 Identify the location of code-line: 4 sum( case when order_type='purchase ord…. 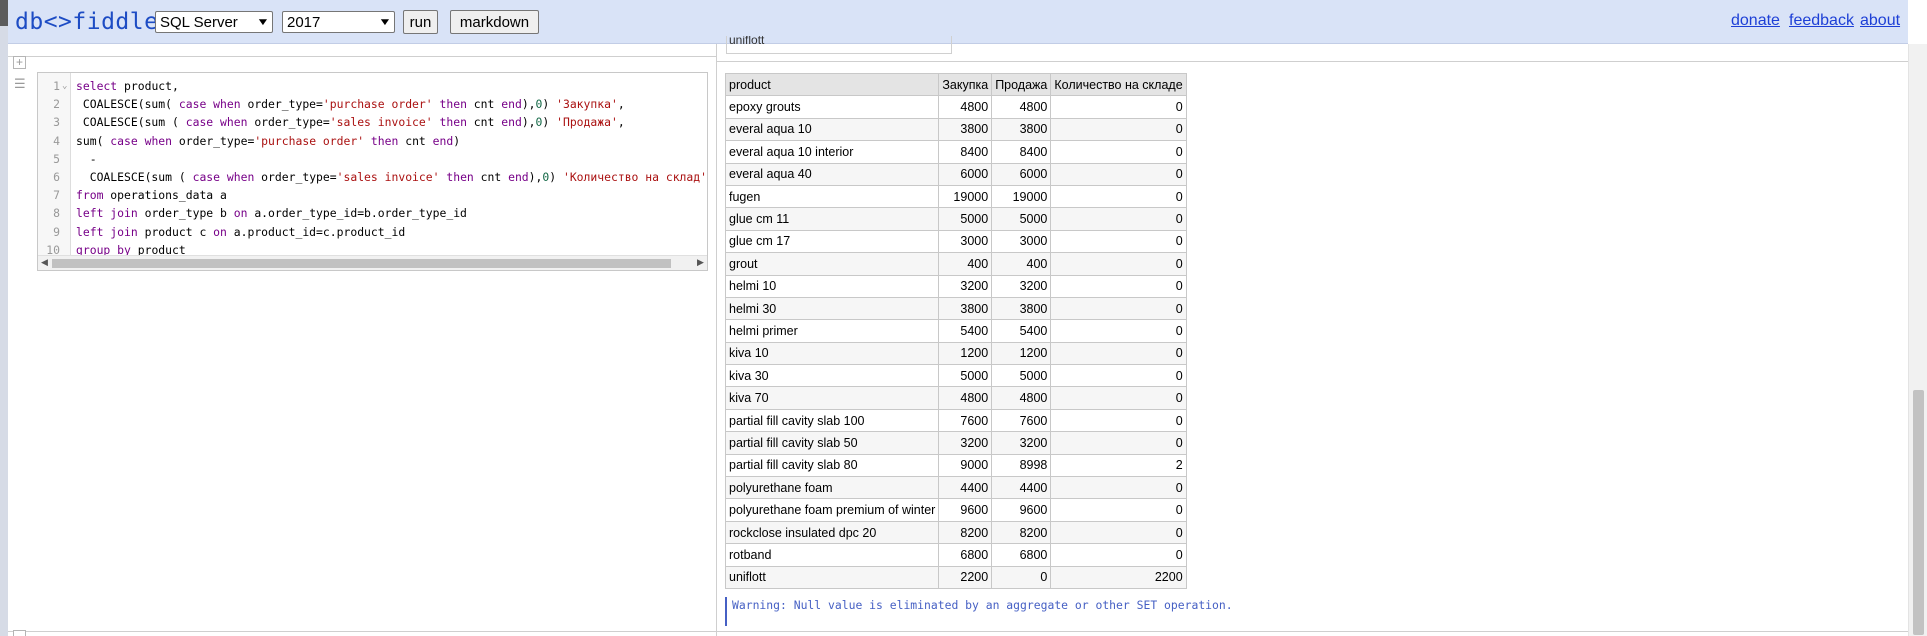
(372, 141).